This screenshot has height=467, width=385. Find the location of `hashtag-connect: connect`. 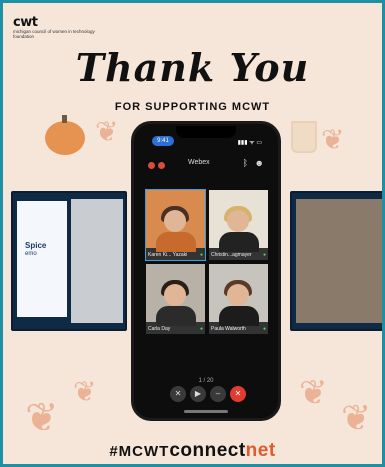

hashtag-connect: connect is located at coordinates (207, 450).